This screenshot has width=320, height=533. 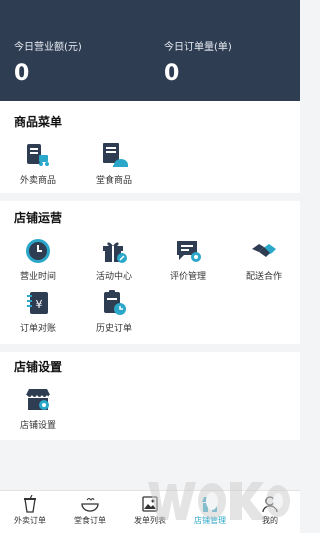 What do you see at coordinates (38, 218) in the screenshot?
I see `section-title: 店铺运营` at bounding box center [38, 218].